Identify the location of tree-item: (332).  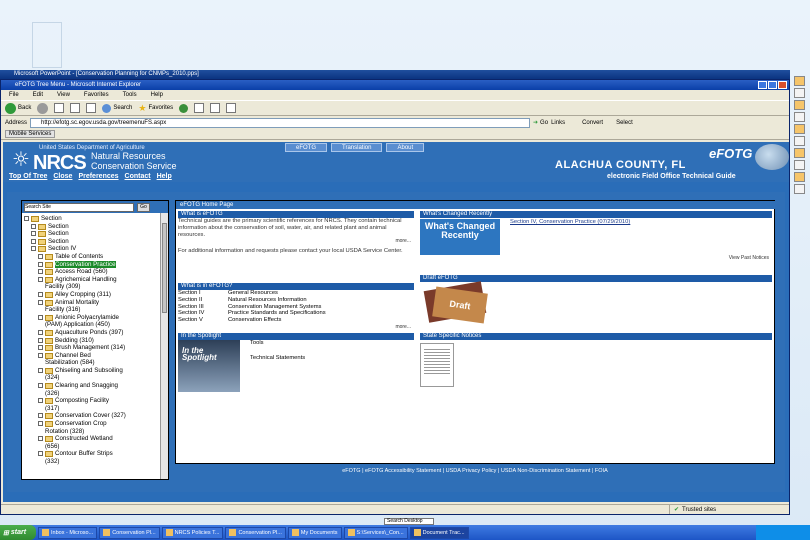
(91, 462).